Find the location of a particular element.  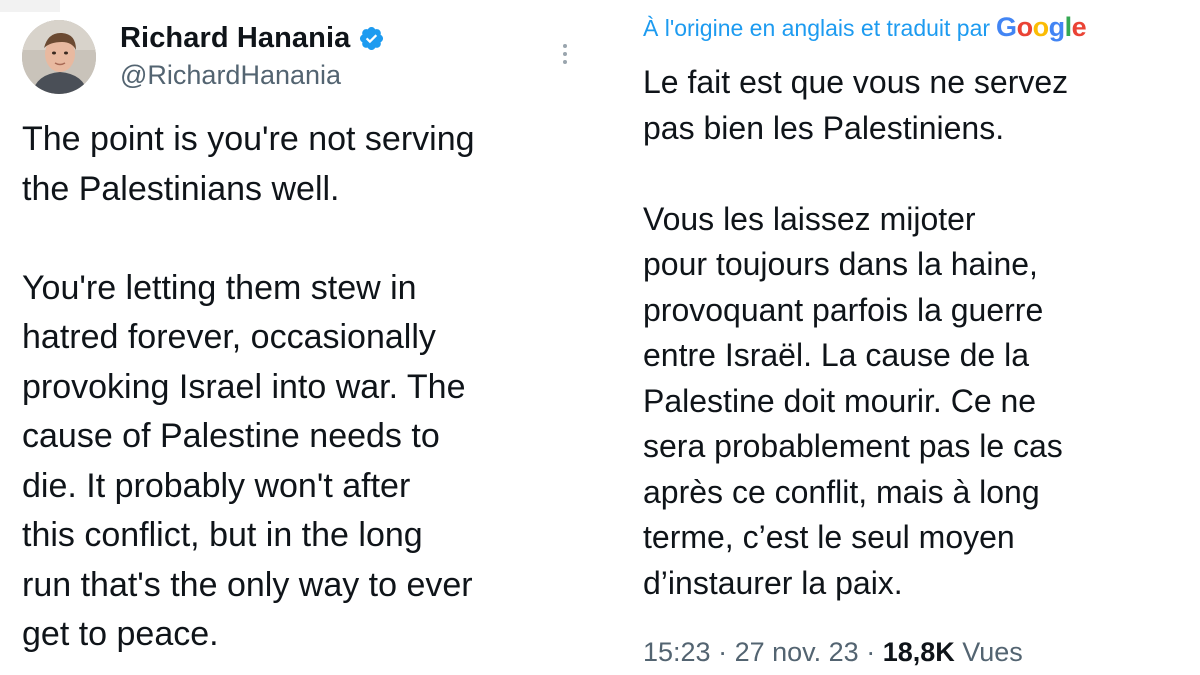

more-vertical-icon is located at coordinates (565, 60).